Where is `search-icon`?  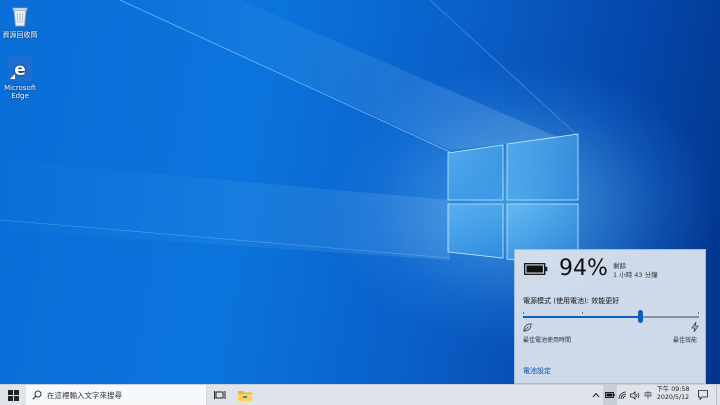 search-icon is located at coordinates (37, 395).